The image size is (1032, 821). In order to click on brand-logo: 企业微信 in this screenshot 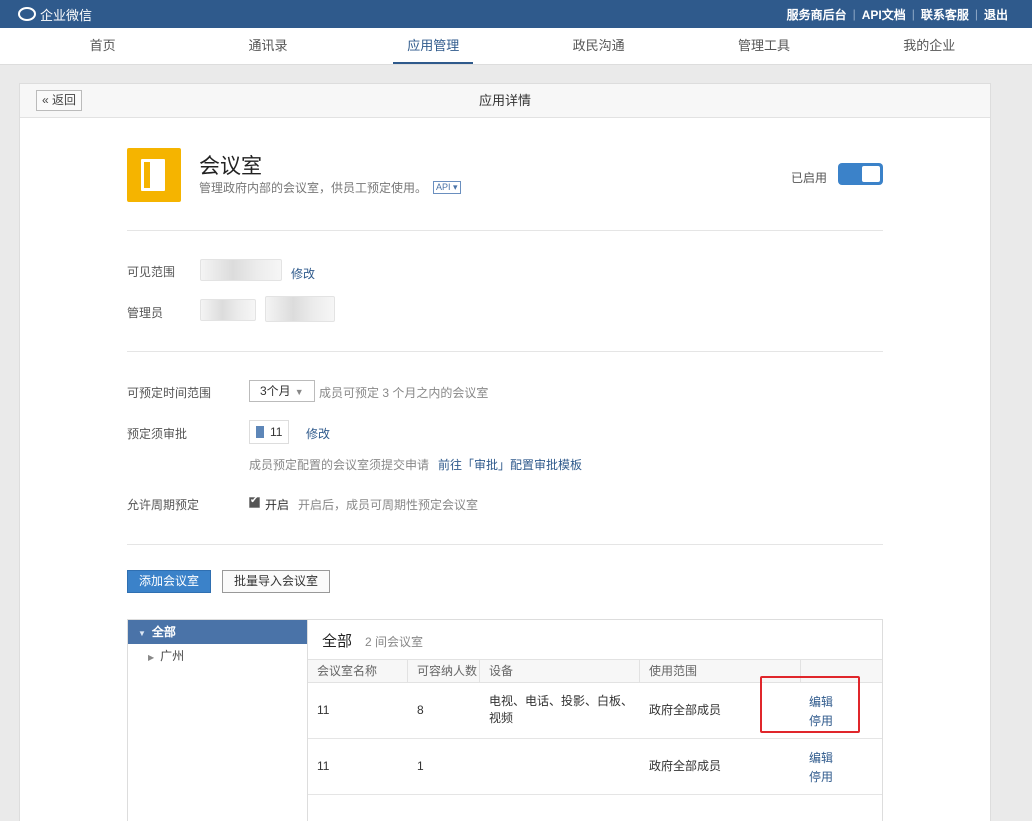, I will do `click(55, 14)`.